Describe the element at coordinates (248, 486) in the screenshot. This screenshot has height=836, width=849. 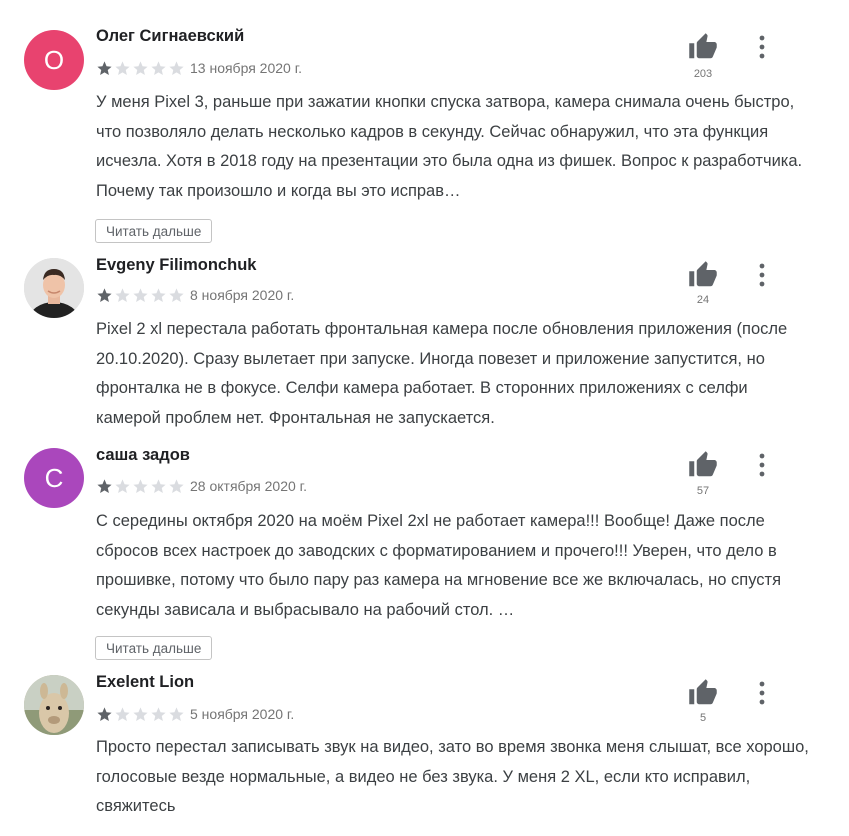
I see `review-date: 28 октября 2020 г.` at that location.